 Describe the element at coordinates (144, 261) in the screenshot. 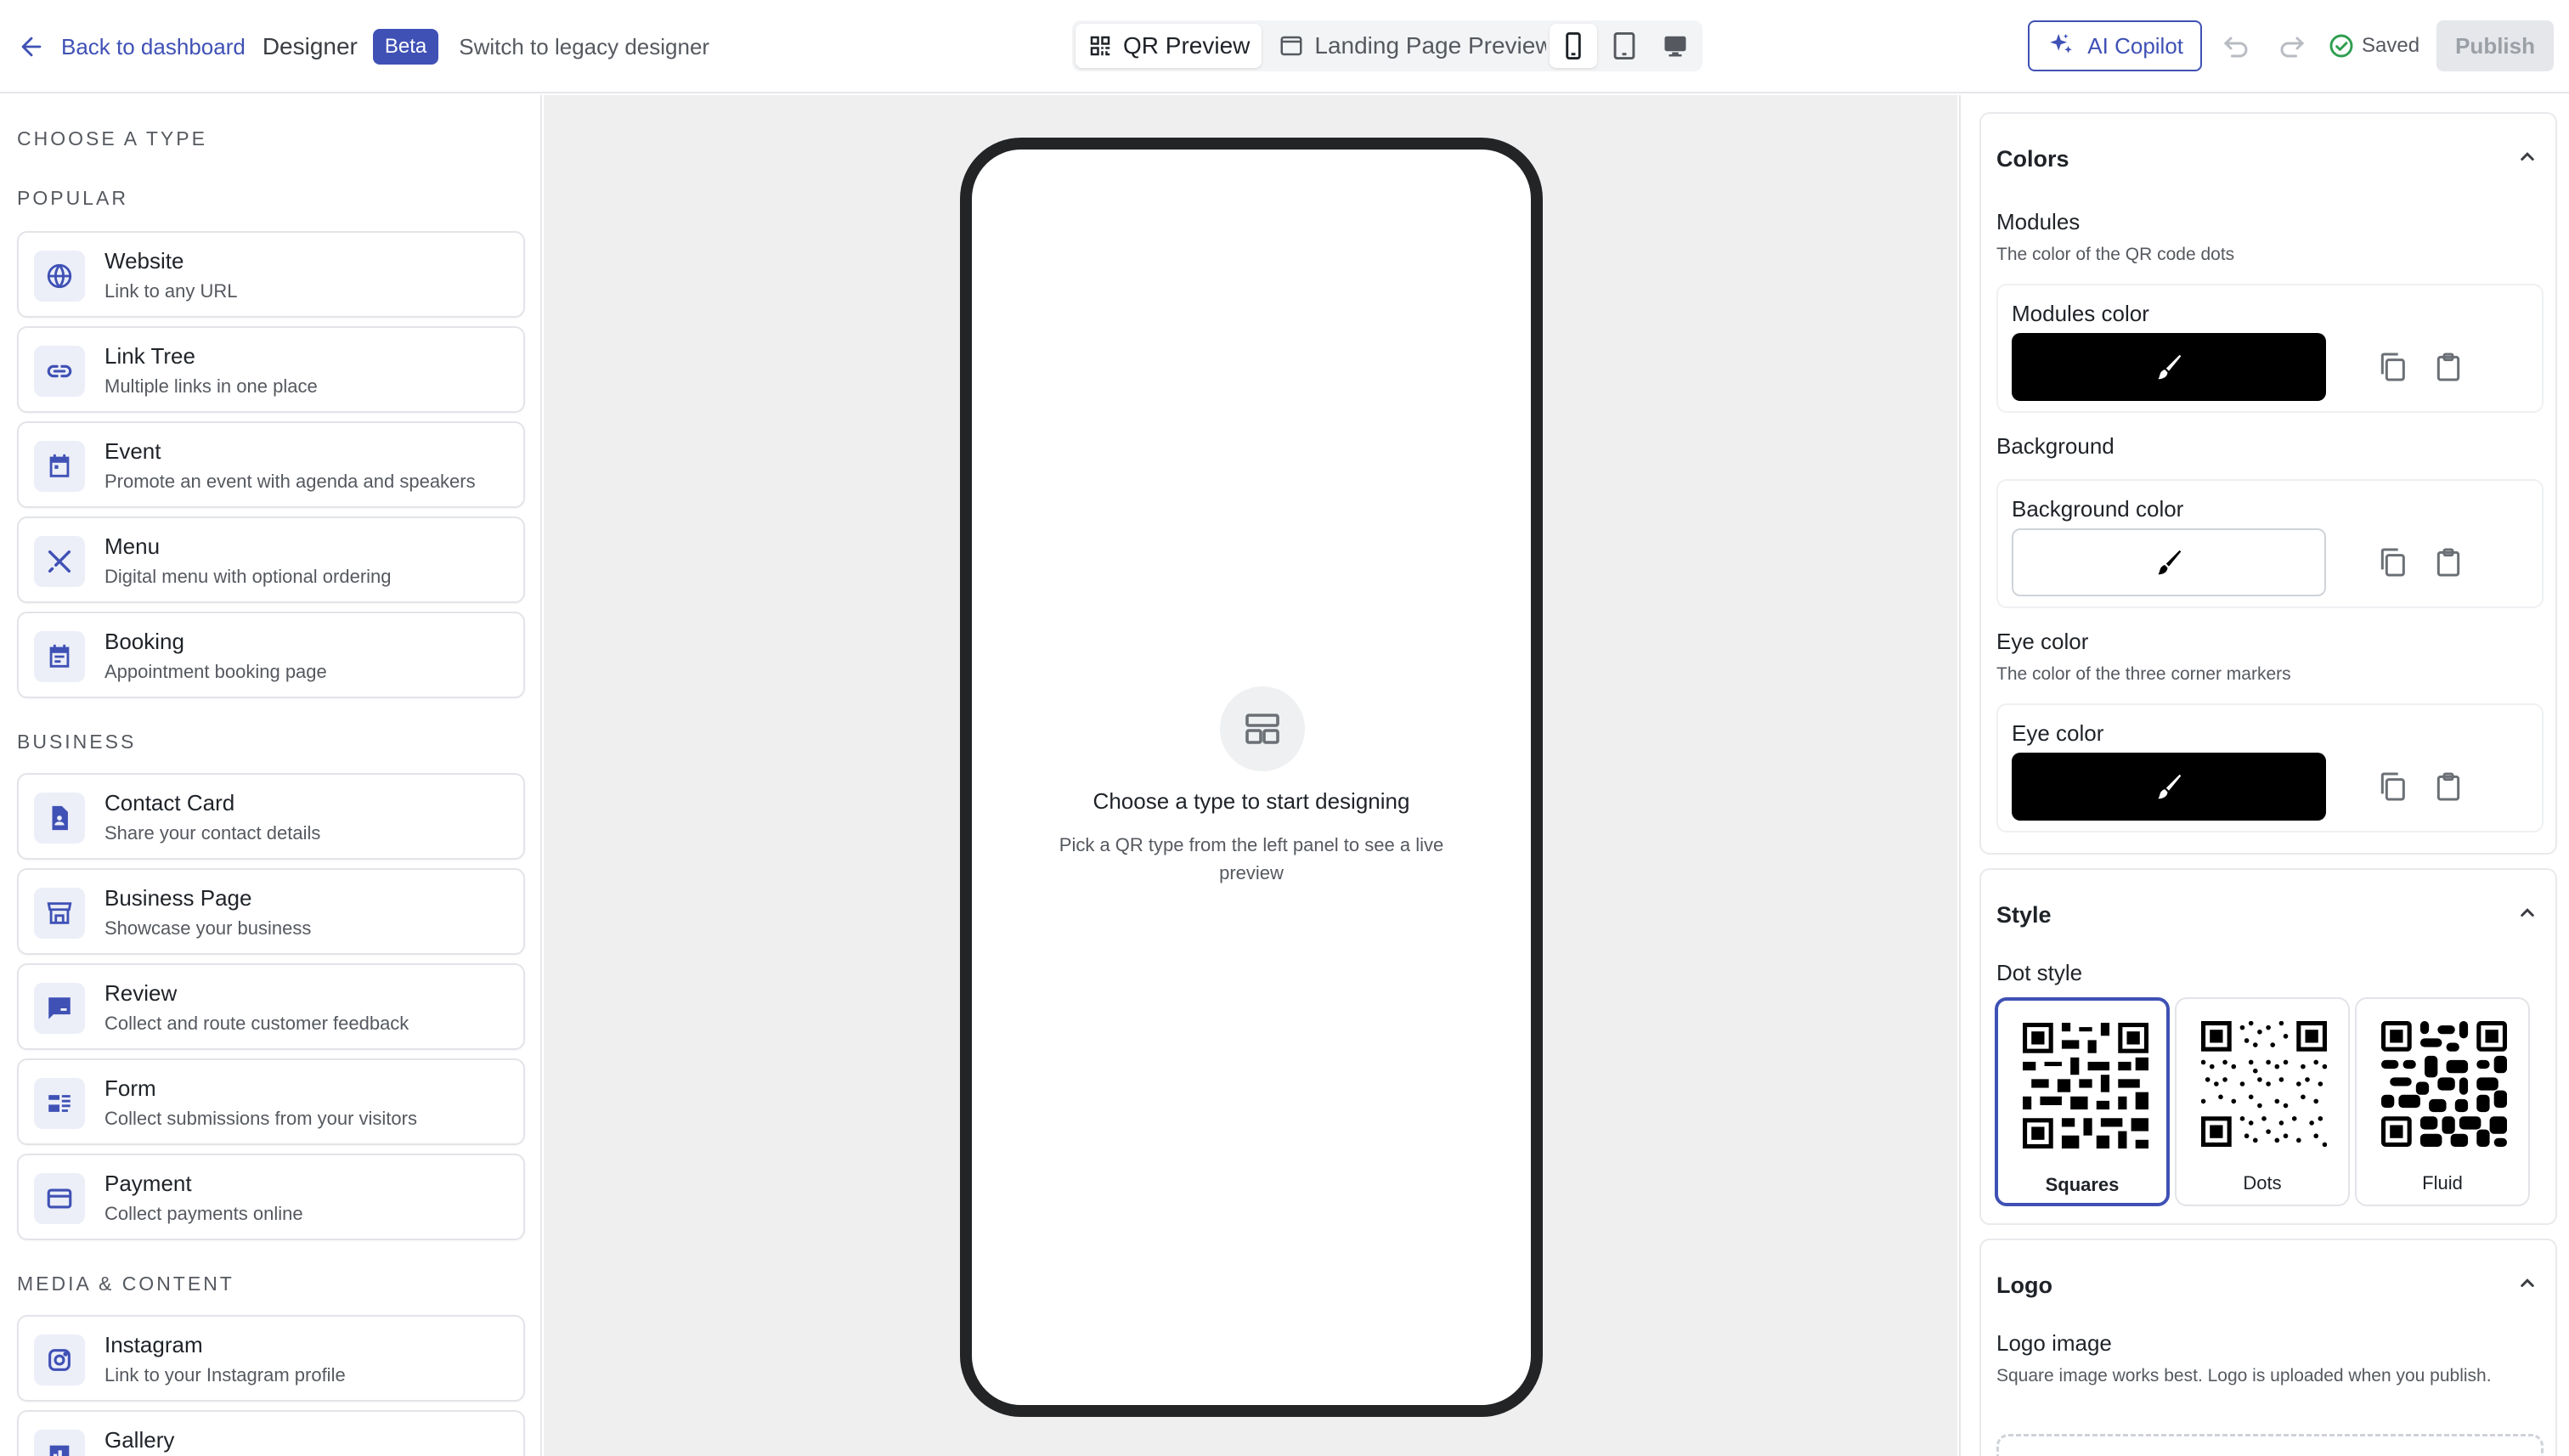

I see `type-title: Website` at that location.